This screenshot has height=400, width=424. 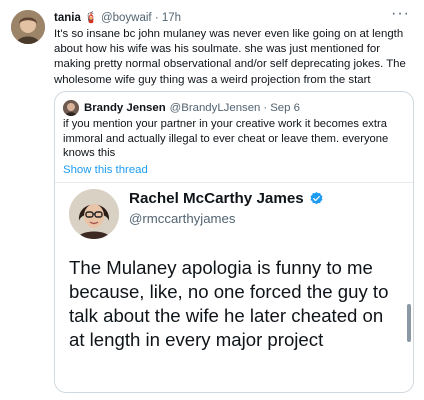 I want to click on card-avatar, so click(x=94, y=214).